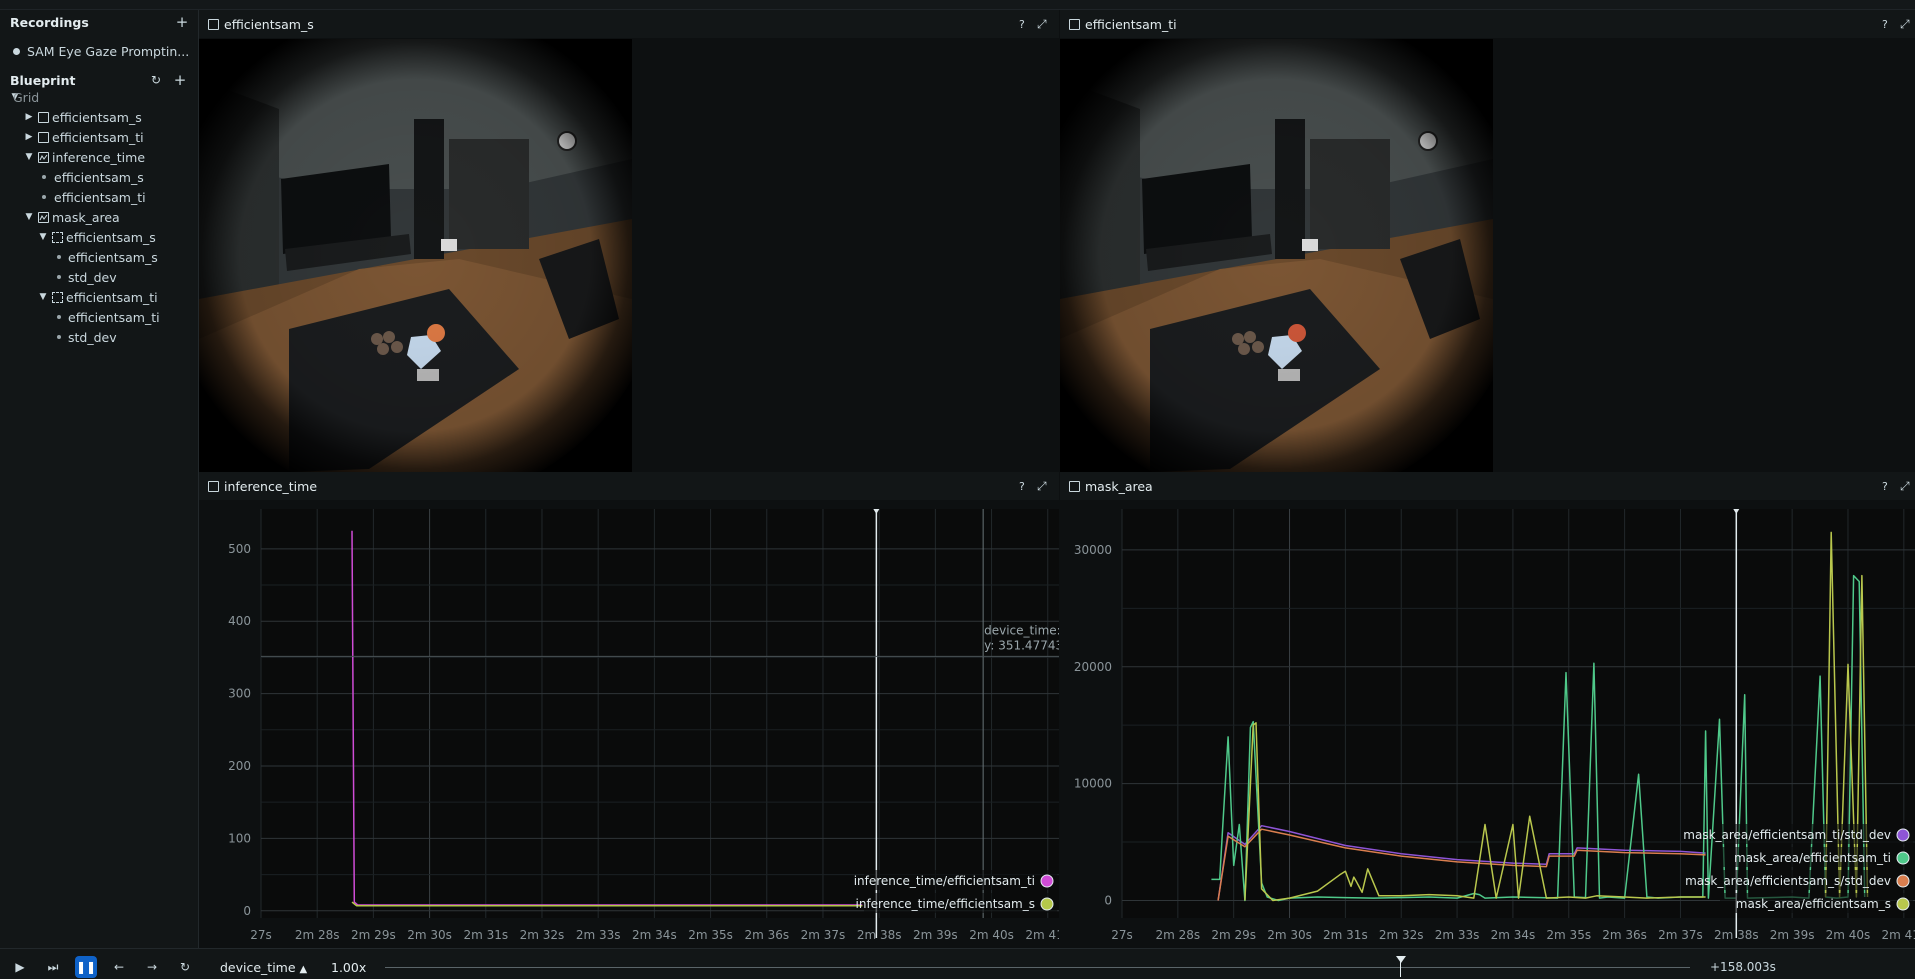 This screenshot has width=1915, height=979. Describe the element at coordinates (1743, 967) in the screenshot. I see `time-readout: +158.003s` at that location.